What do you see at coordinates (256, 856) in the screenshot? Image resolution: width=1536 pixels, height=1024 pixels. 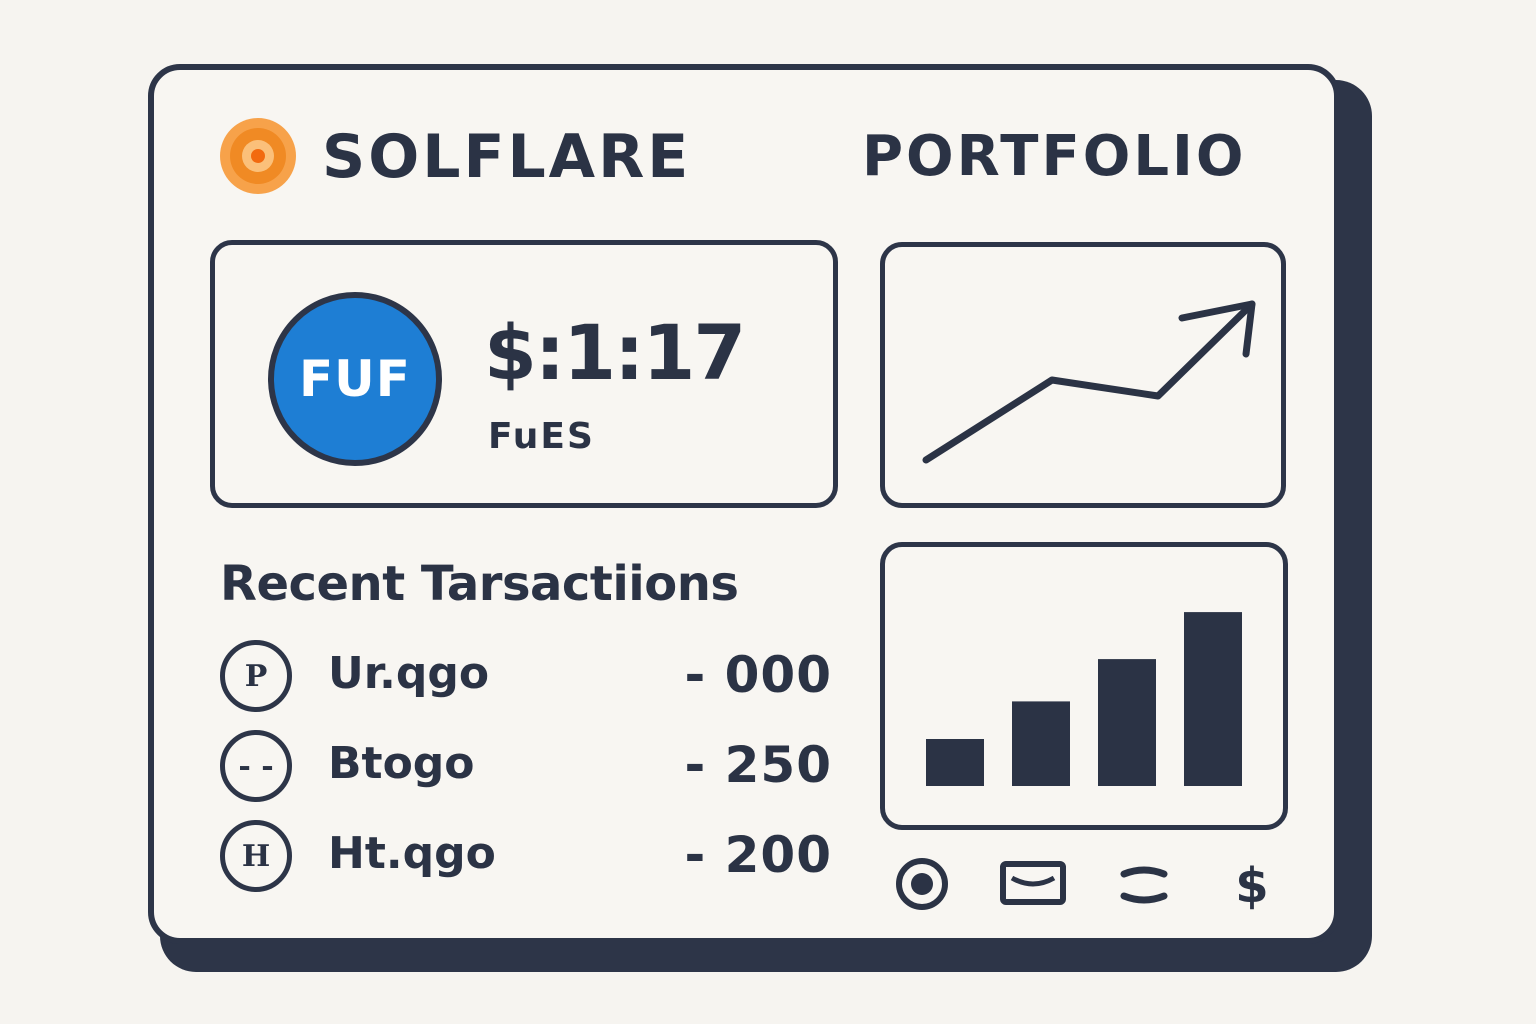 I see `transaction-icon: H` at bounding box center [256, 856].